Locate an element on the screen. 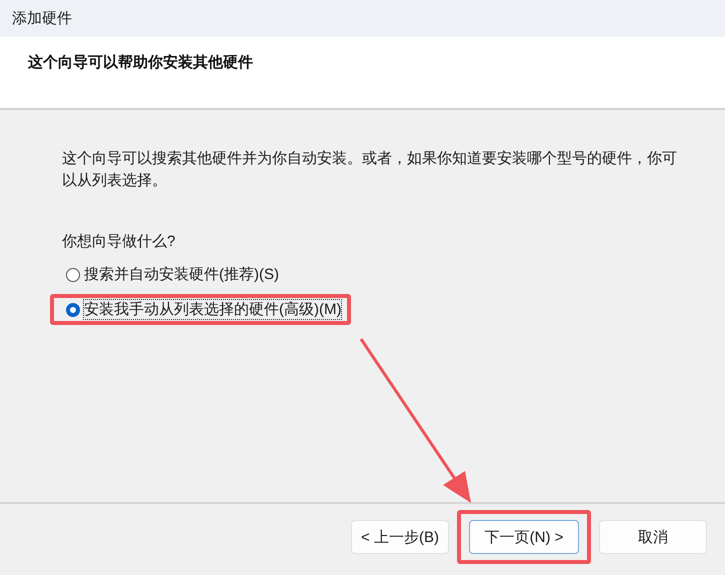 This screenshot has height=575, width=725. dialog-button: 取消 is located at coordinates (653, 537).